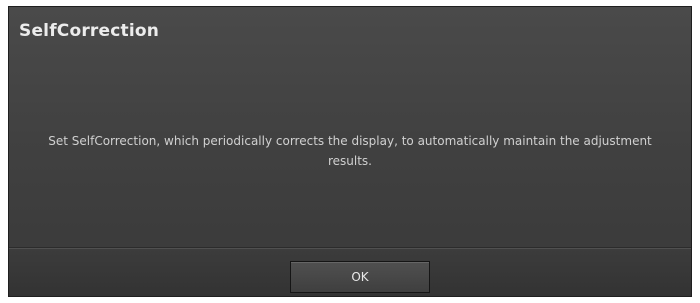 The image size is (700, 303). Describe the element at coordinates (360, 277) in the screenshot. I see `ok-button: OK` at that location.